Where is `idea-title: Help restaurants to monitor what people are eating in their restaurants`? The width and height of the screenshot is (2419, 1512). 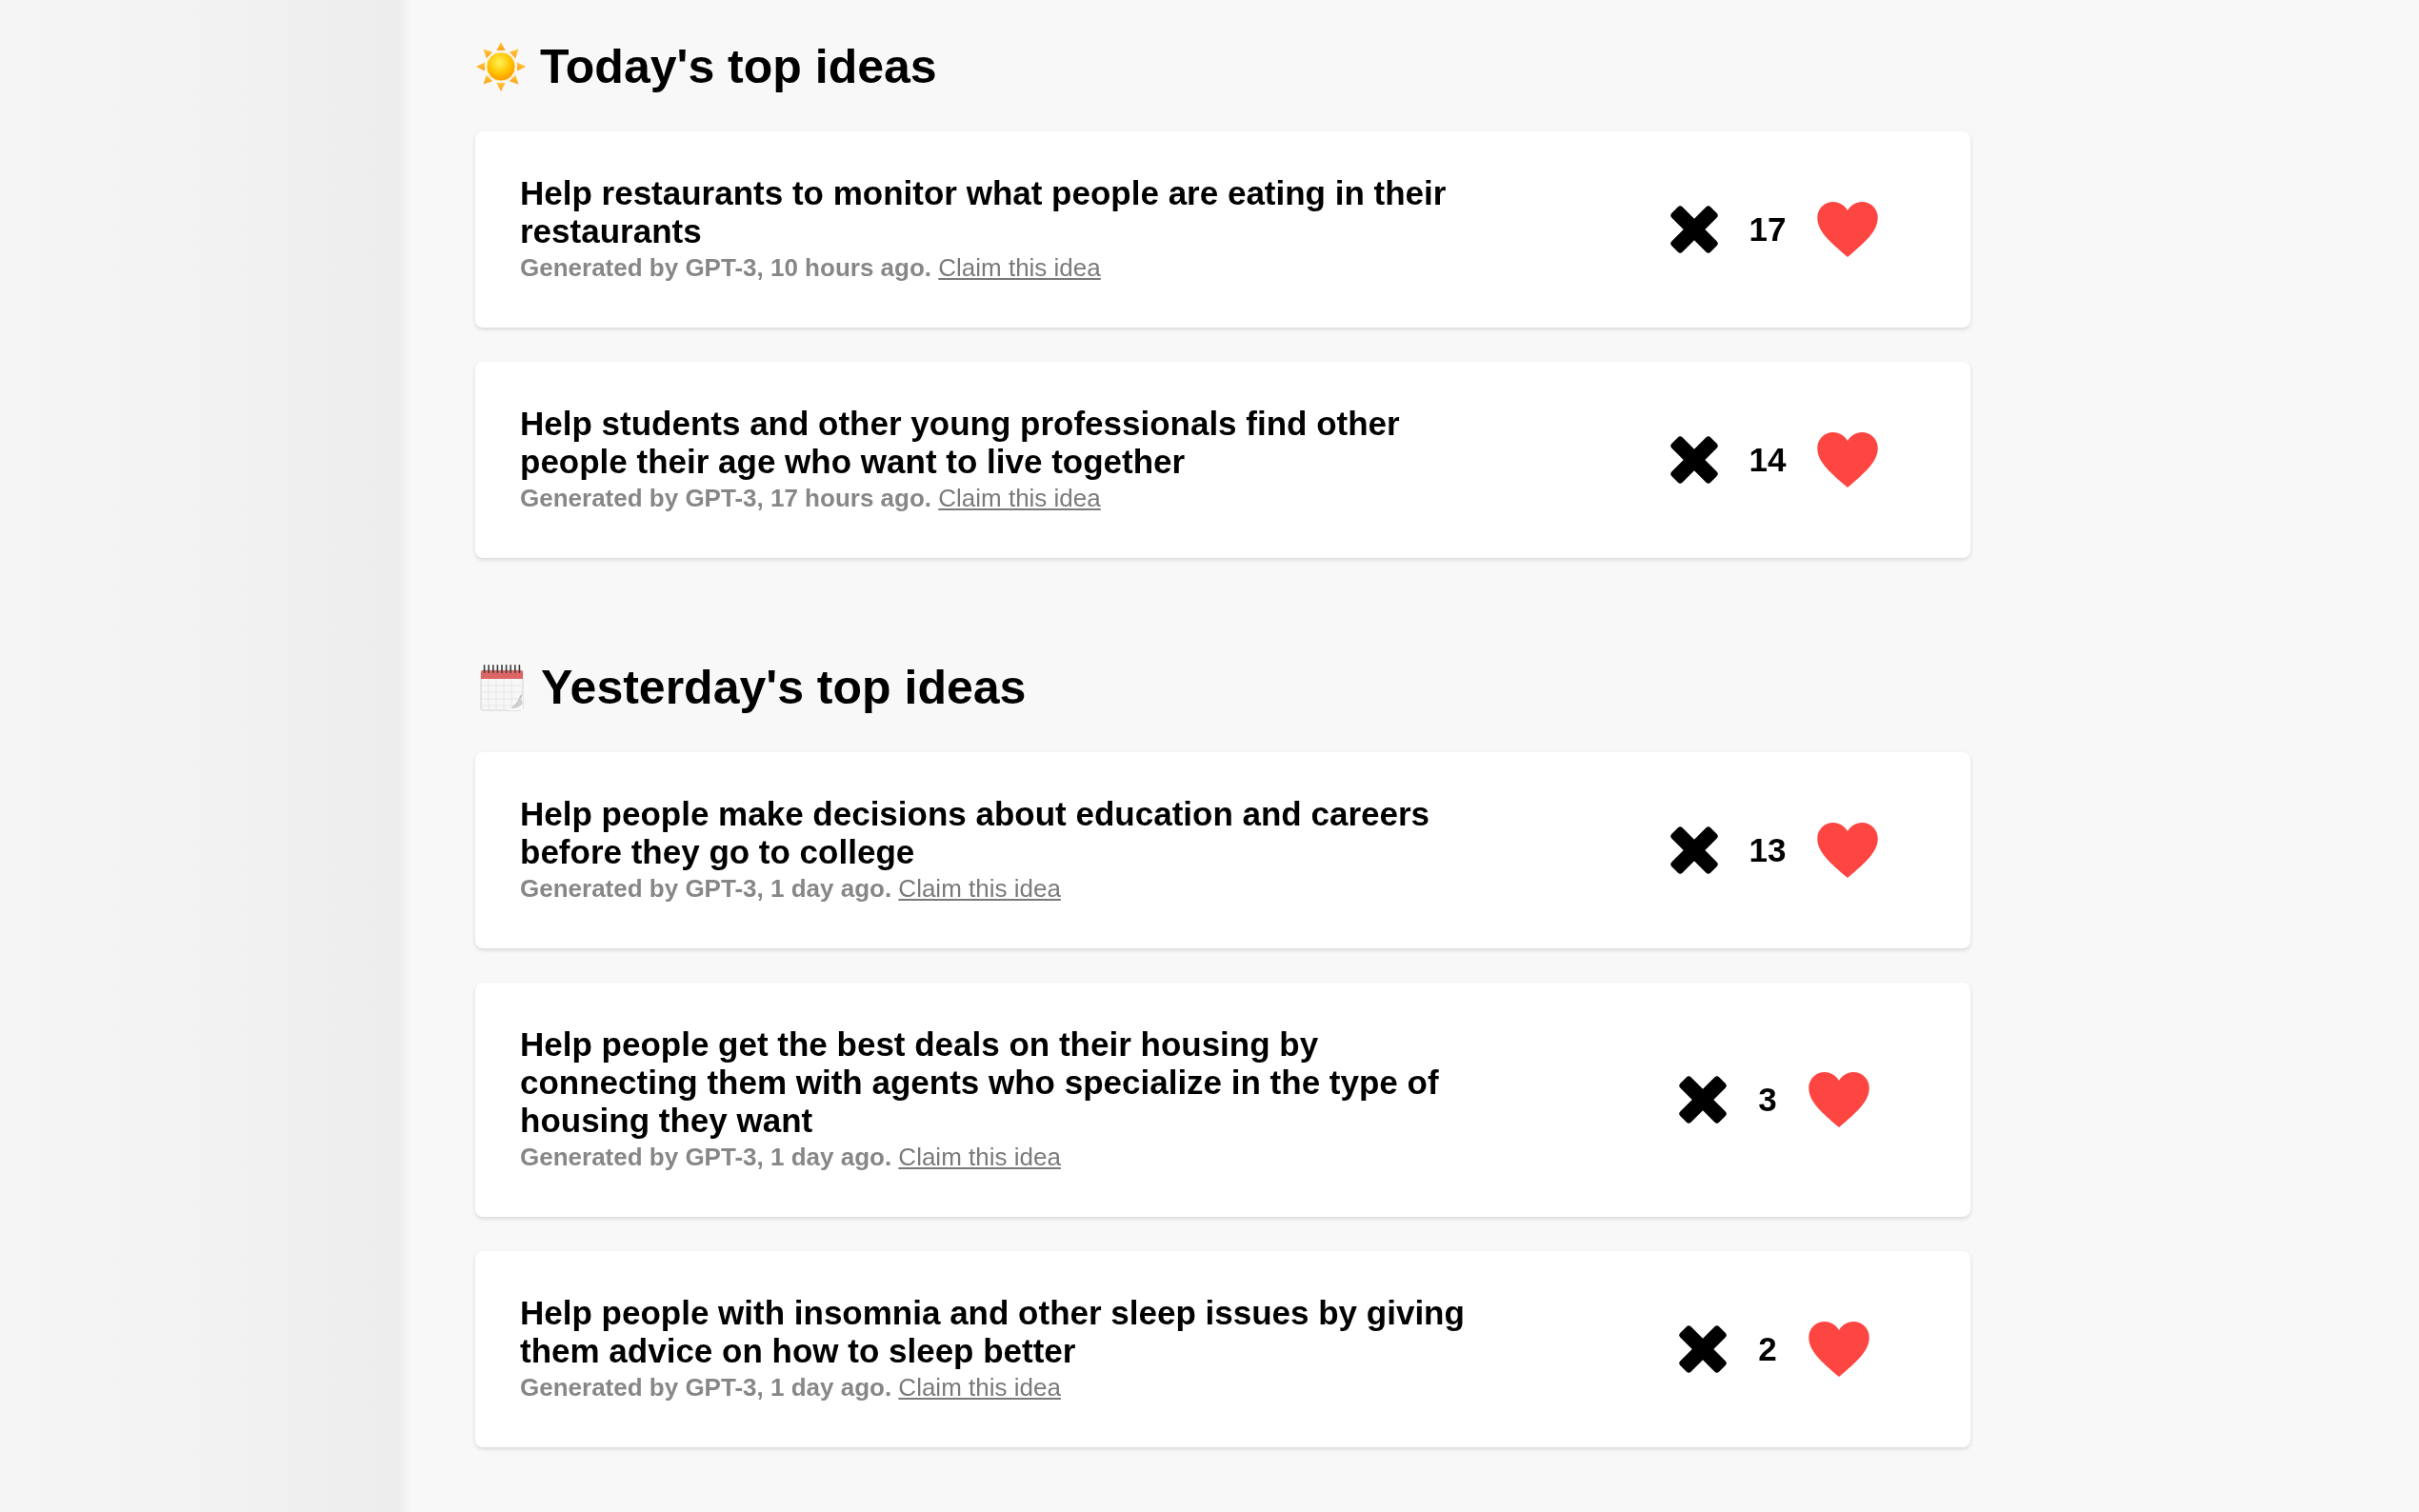 idea-title: Help restaurants to monitor what people are eating in their restaurants is located at coordinates (984, 212).